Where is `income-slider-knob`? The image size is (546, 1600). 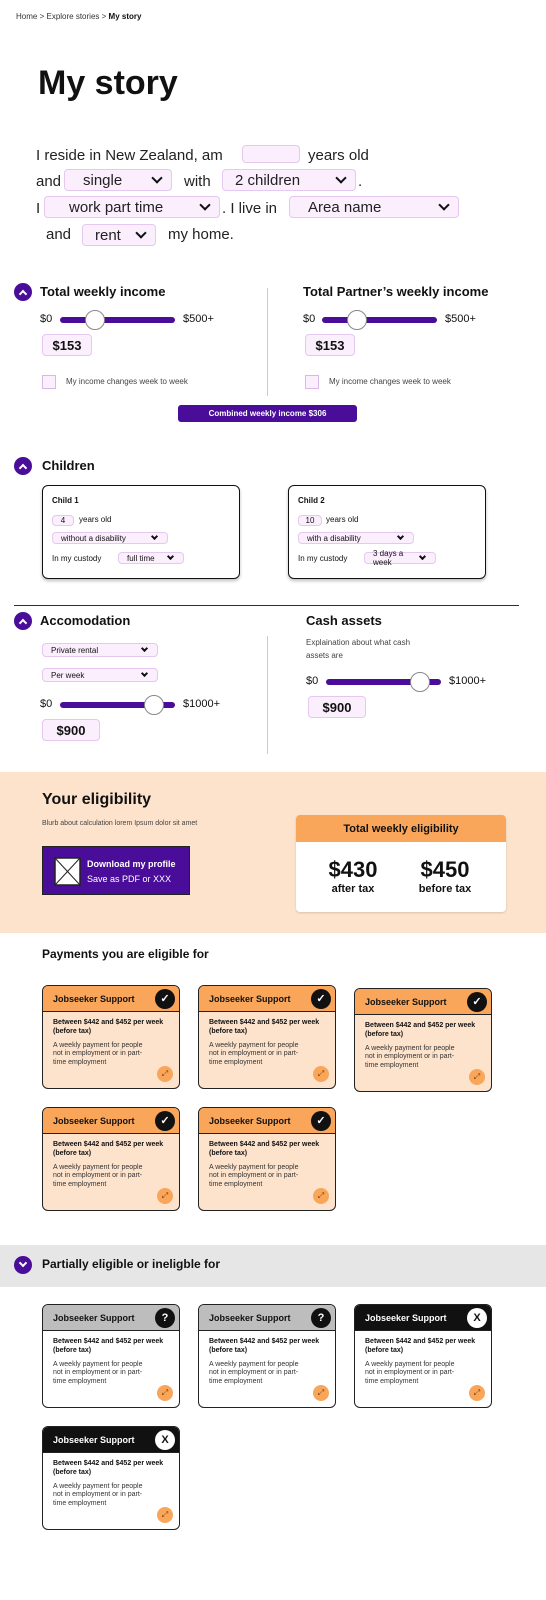 income-slider-knob is located at coordinates (94, 320).